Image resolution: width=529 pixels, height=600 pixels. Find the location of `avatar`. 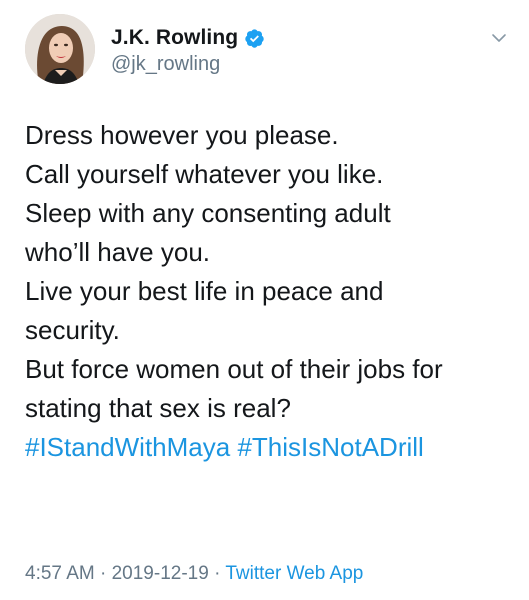

avatar is located at coordinates (60, 49).